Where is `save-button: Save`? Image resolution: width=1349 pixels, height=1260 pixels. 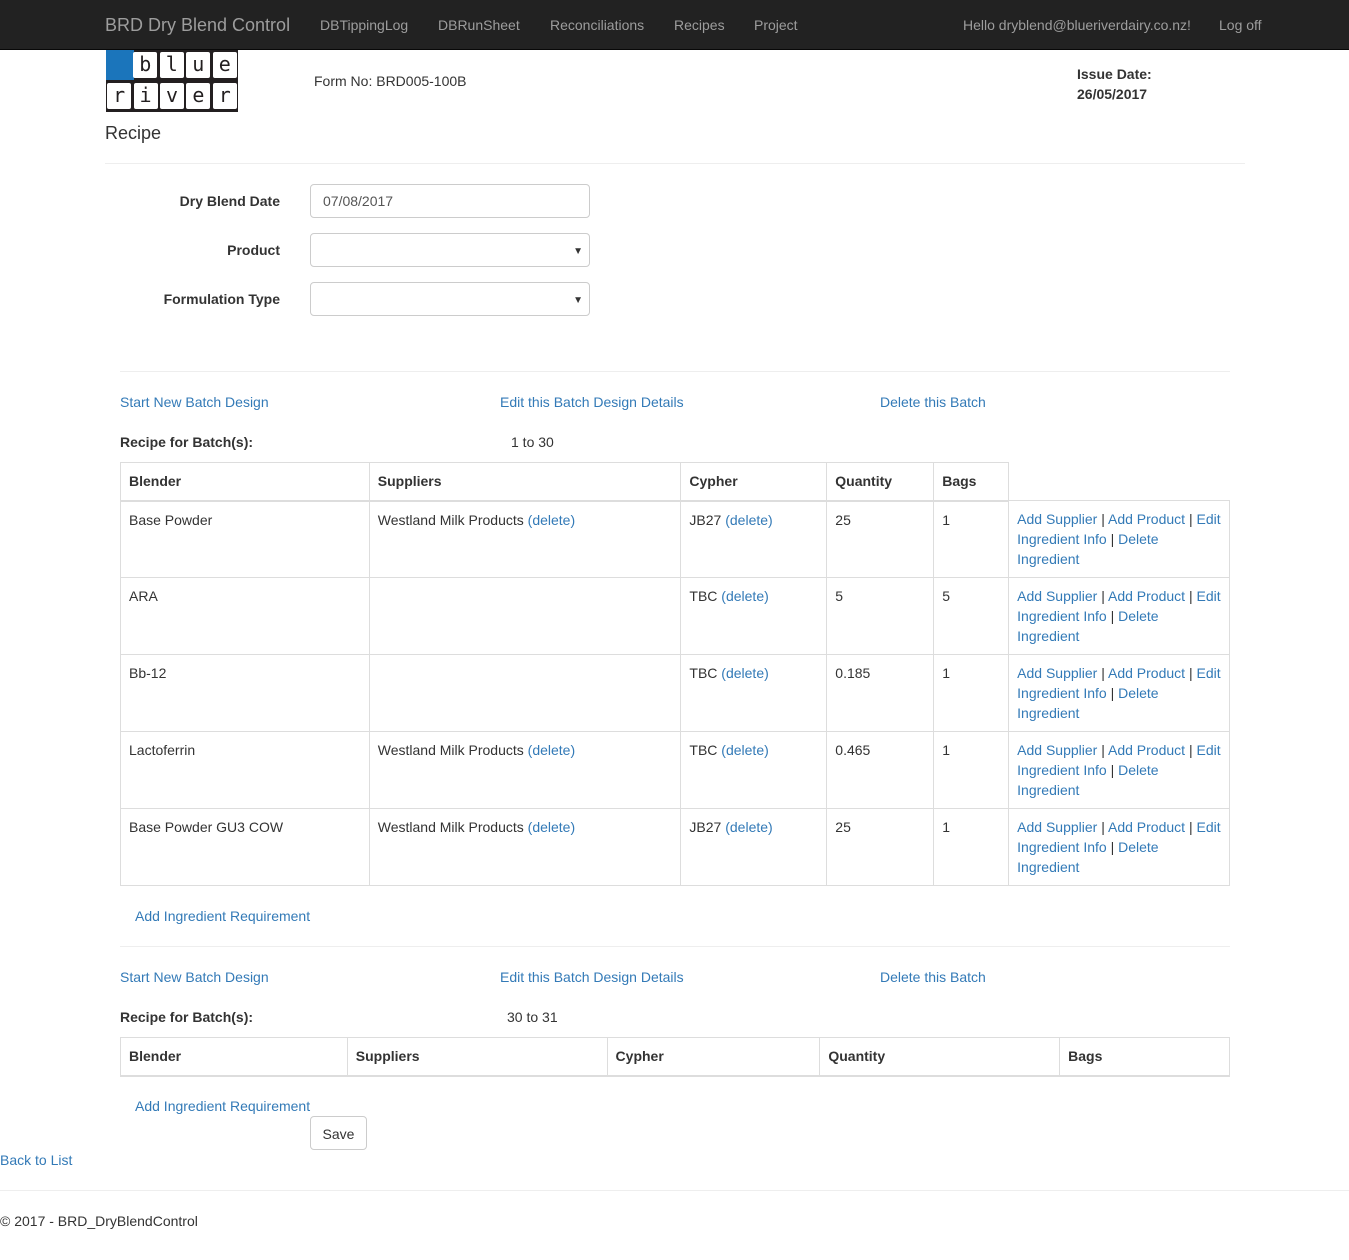
save-button: Save is located at coordinates (338, 1133).